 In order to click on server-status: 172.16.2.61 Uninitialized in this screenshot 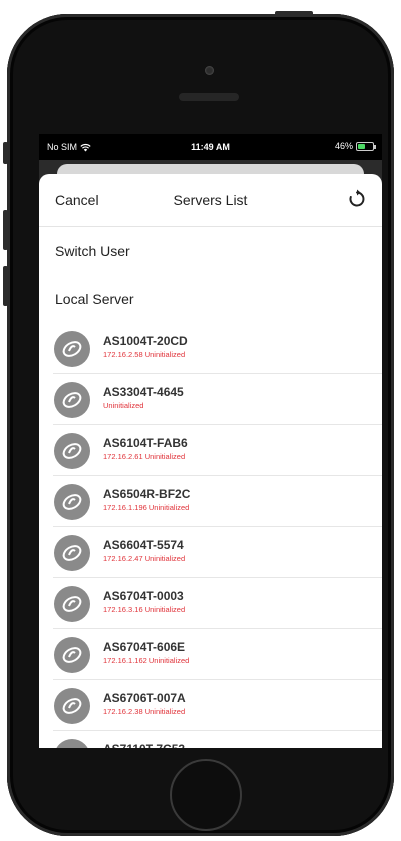, I will do `click(144, 456)`.